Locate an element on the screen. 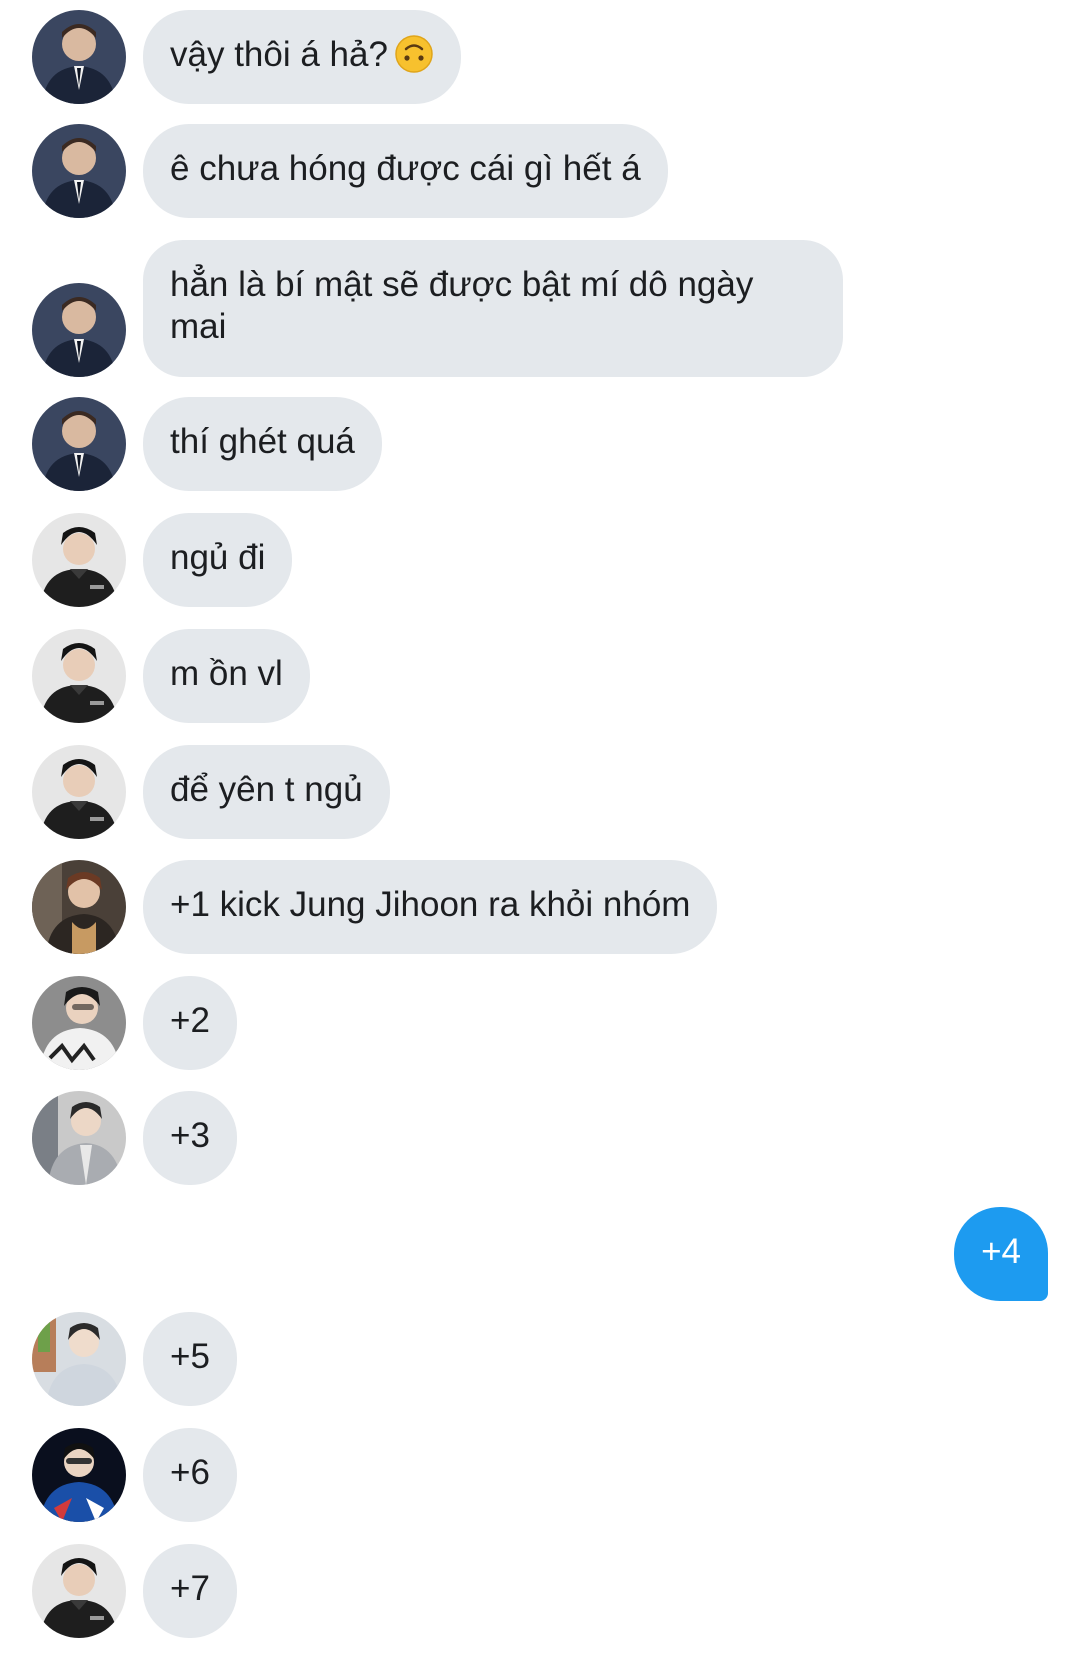  message-bubble: ngủ đi is located at coordinates (218, 560).